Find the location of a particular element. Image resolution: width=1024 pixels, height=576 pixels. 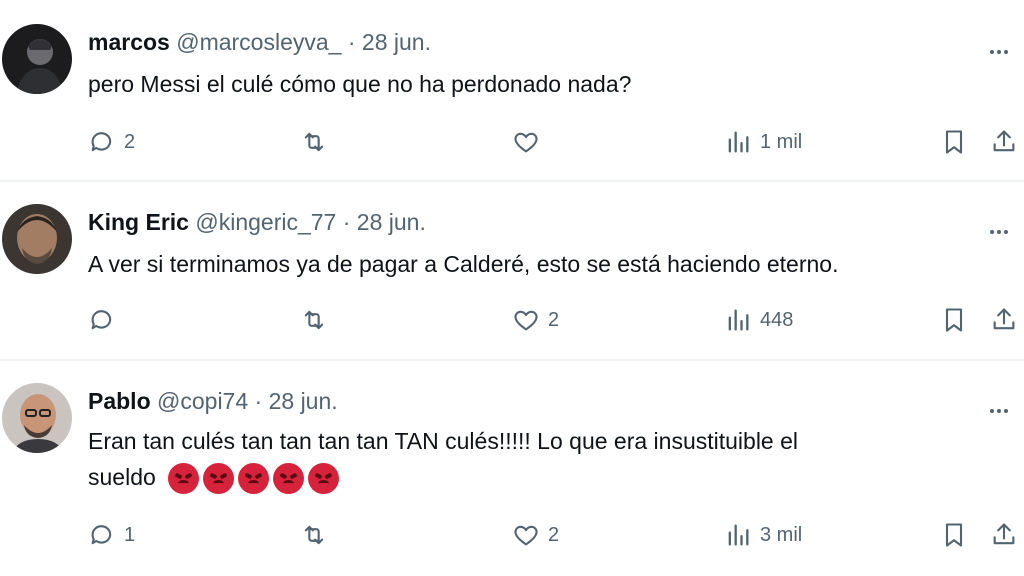

views-count: 448 is located at coordinates (777, 319).